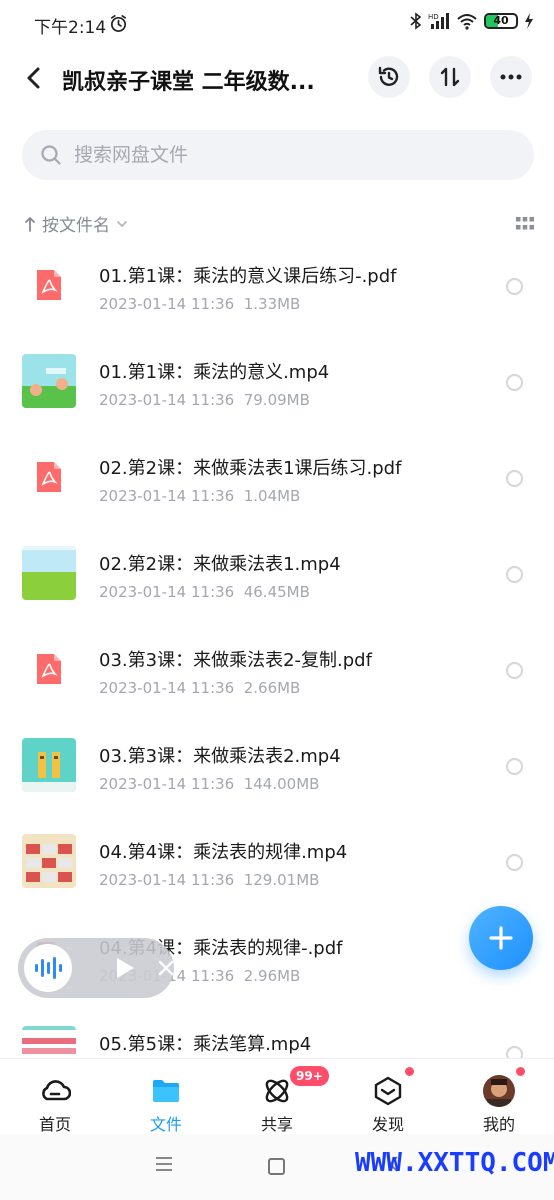  Describe the element at coordinates (220, 564) in the screenshot. I see `file-name: 02.第2课：来做乘法表1.mp4` at that location.